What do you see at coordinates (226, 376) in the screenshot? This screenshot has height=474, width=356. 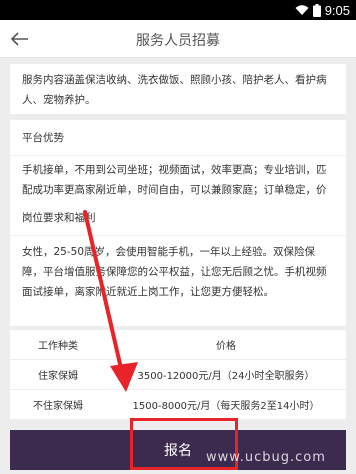 I see `table-cell: 3500-12000元/月（24小时全职服务）` at bounding box center [226, 376].